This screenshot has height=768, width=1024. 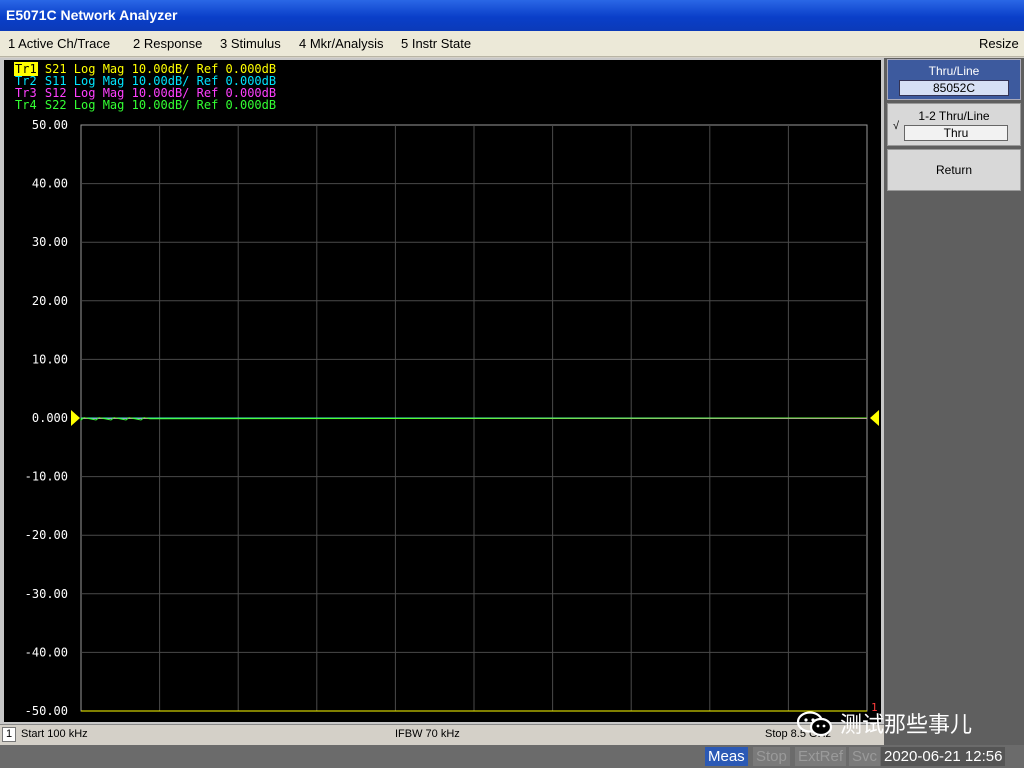 I want to click on checkmark-icon: √, so click(x=896, y=126).